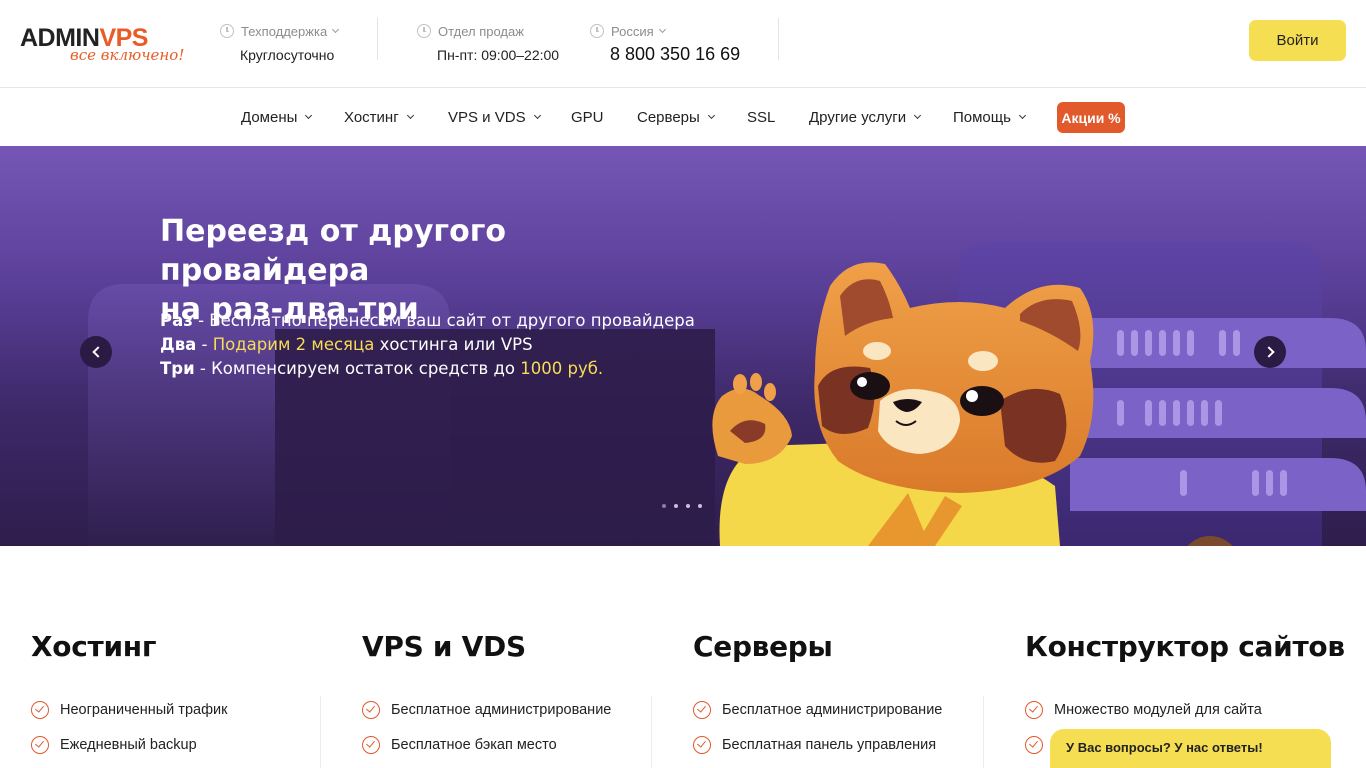 This screenshot has width=1366, height=768. I want to click on nav-item-ssl: SSL, so click(761, 117).